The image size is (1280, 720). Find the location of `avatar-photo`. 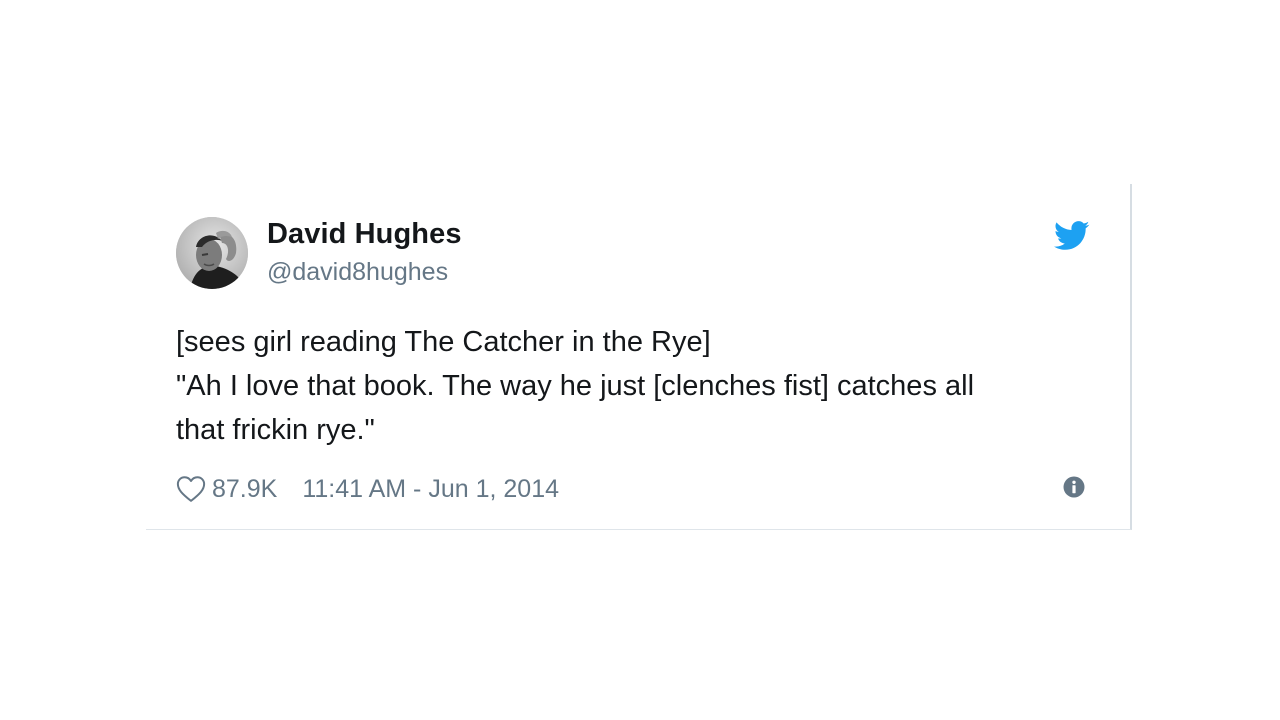

avatar-photo is located at coordinates (212, 253).